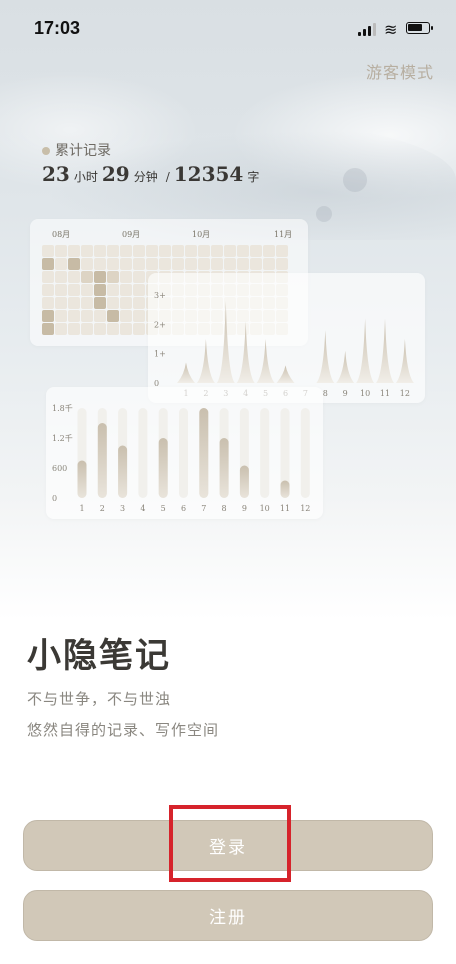 Image resolution: width=456 pixels, height=964 pixels. I want to click on battery-icon, so click(419, 28).